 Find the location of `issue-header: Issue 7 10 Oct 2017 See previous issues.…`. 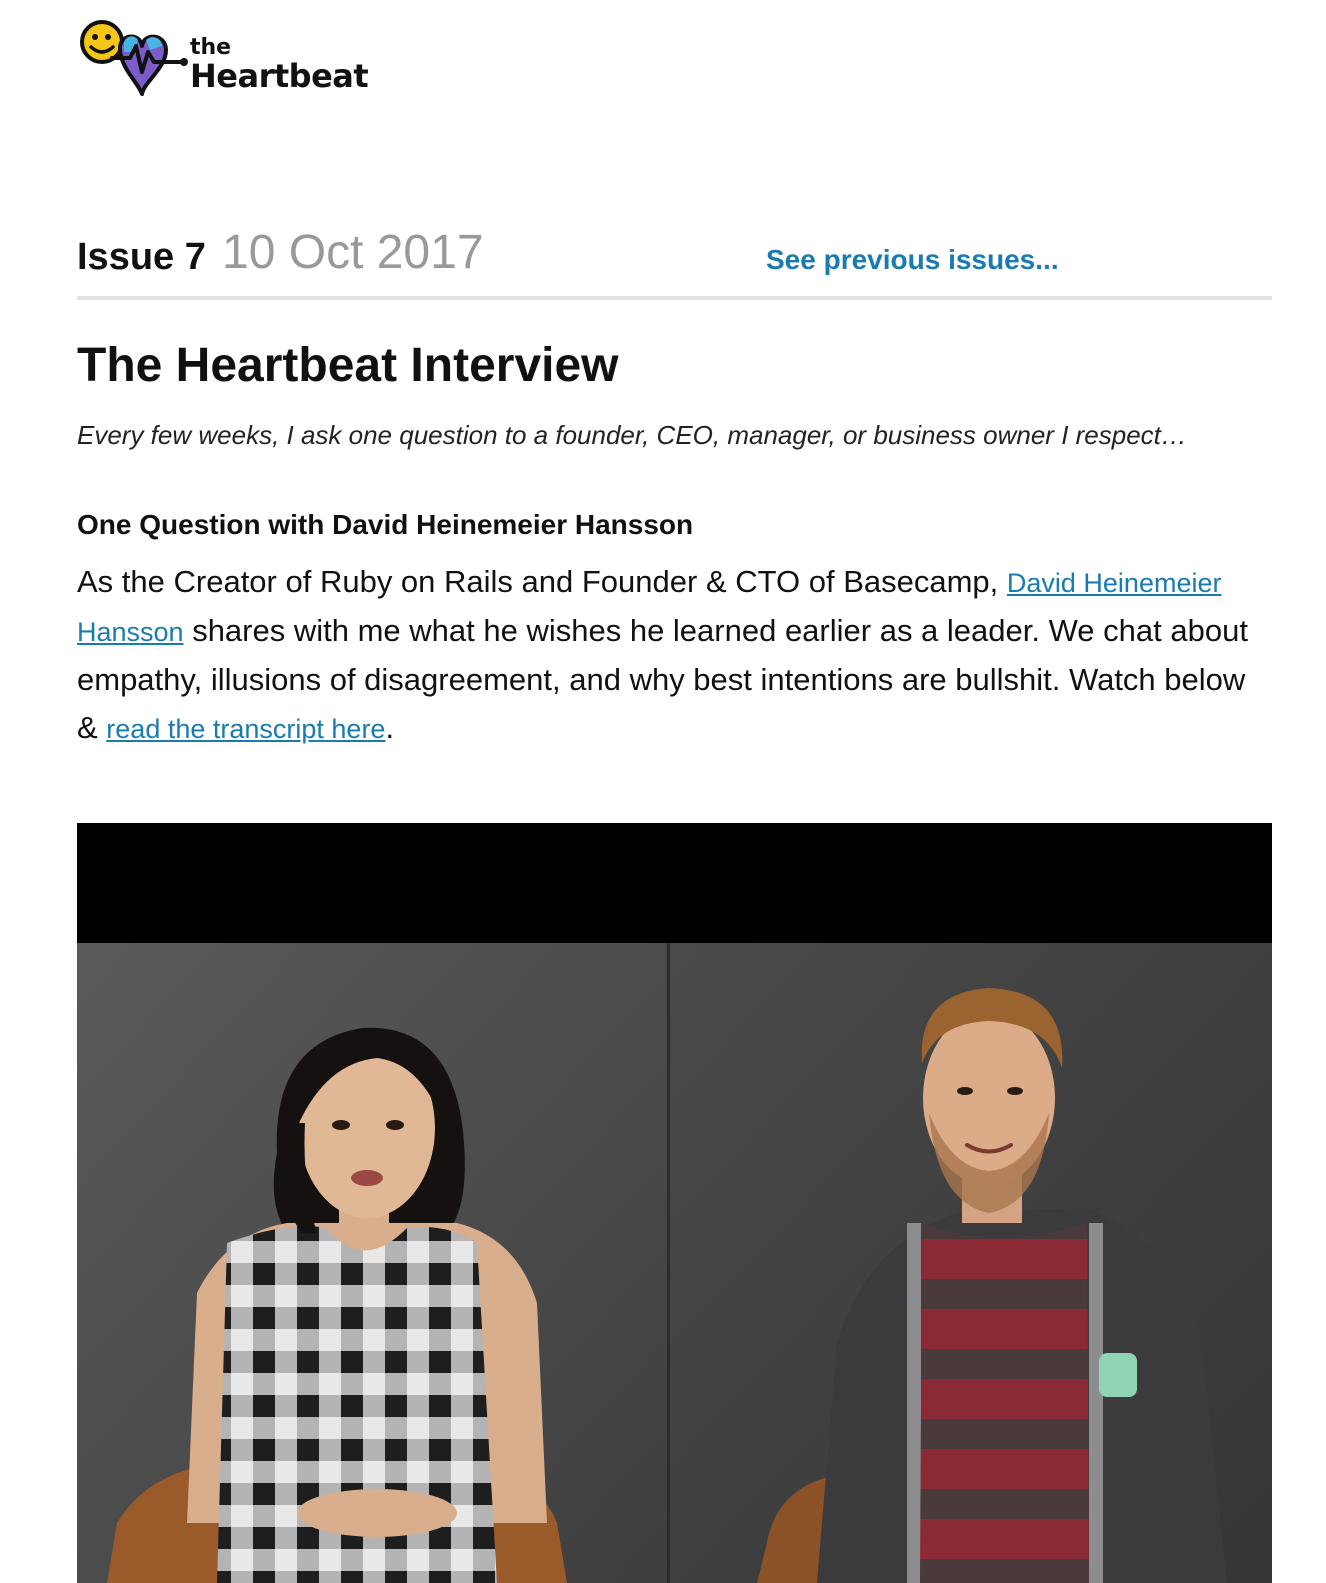

issue-header: Issue 7 10 Oct 2017 See previous issues.… is located at coordinates (674, 257).